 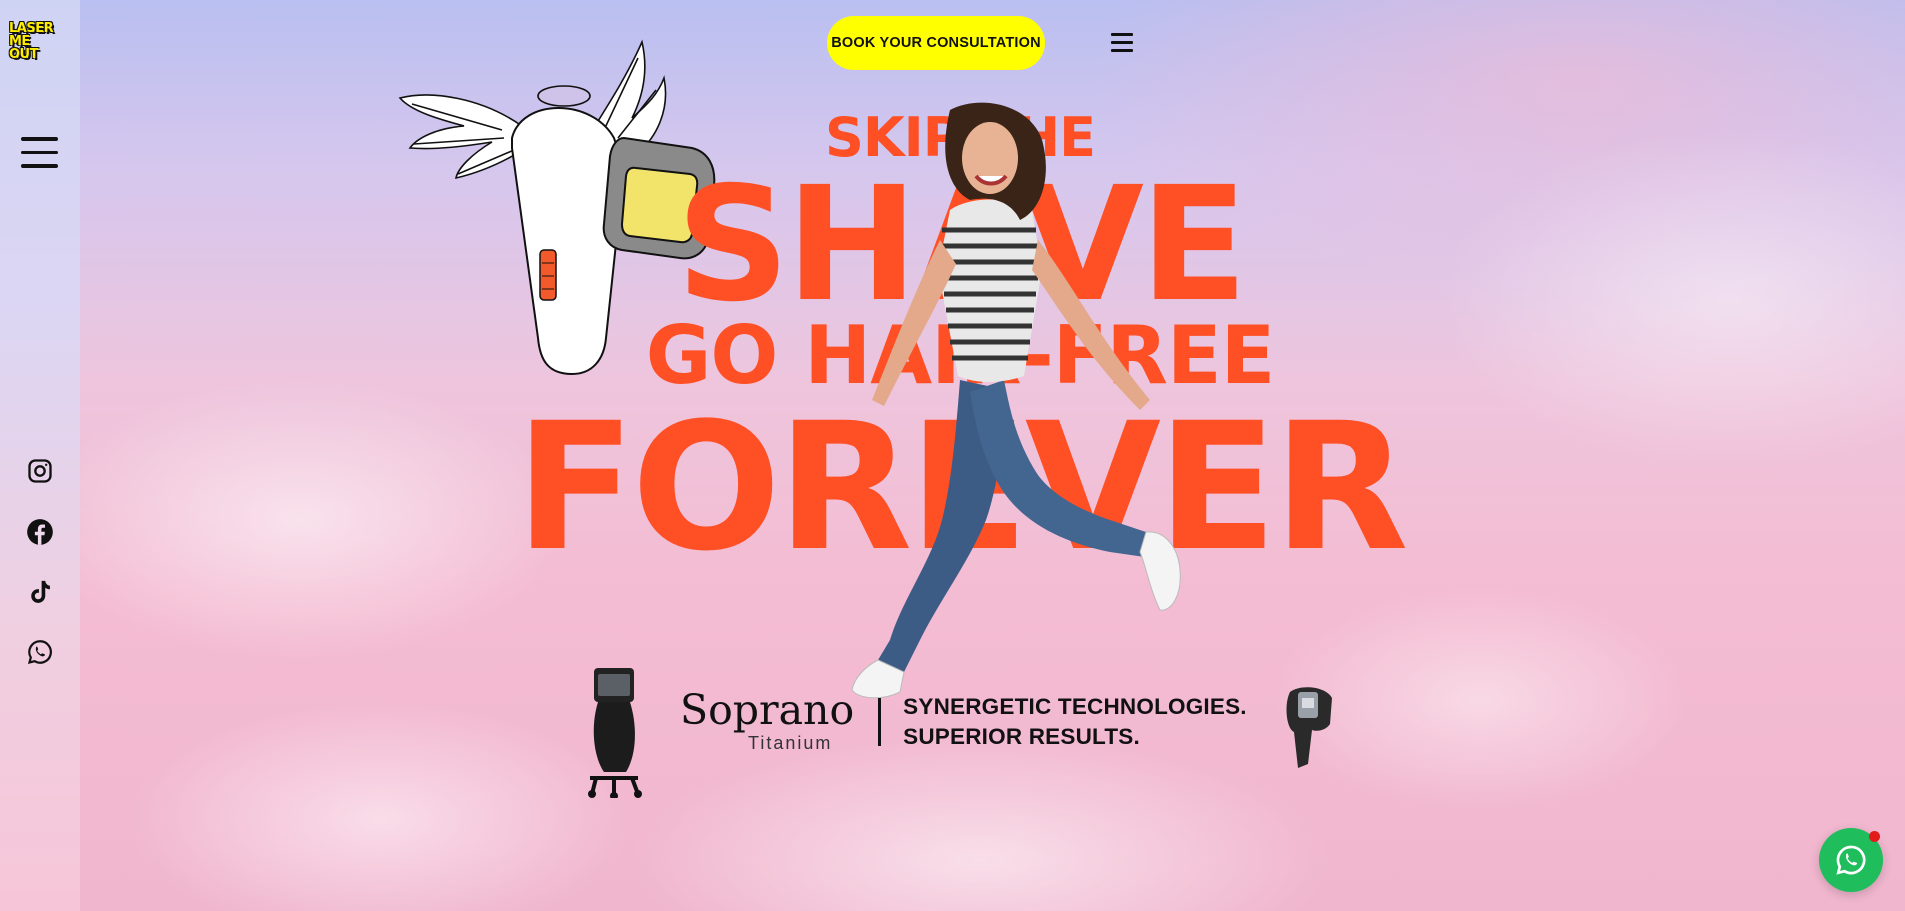 I want to click on instagram-icon, so click(x=40, y=471).